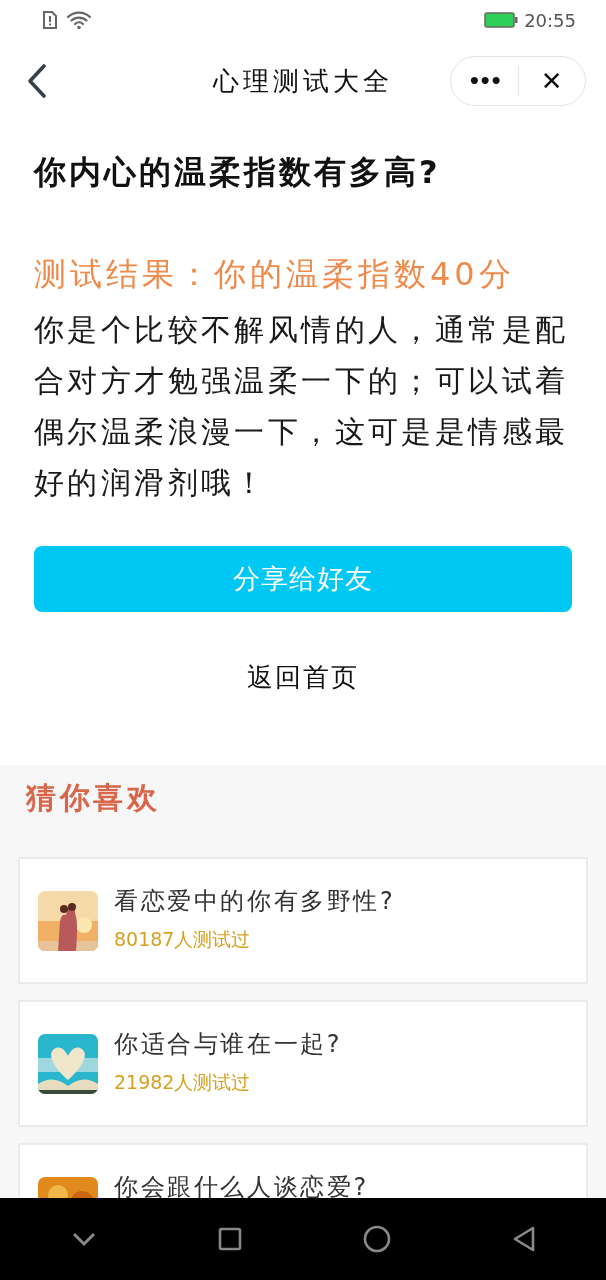 The image size is (606, 1280). Describe the element at coordinates (303, 1063) in the screenshot. I see `quiz-card: 你适合与谁在一起? 21982人测试过` at that location.